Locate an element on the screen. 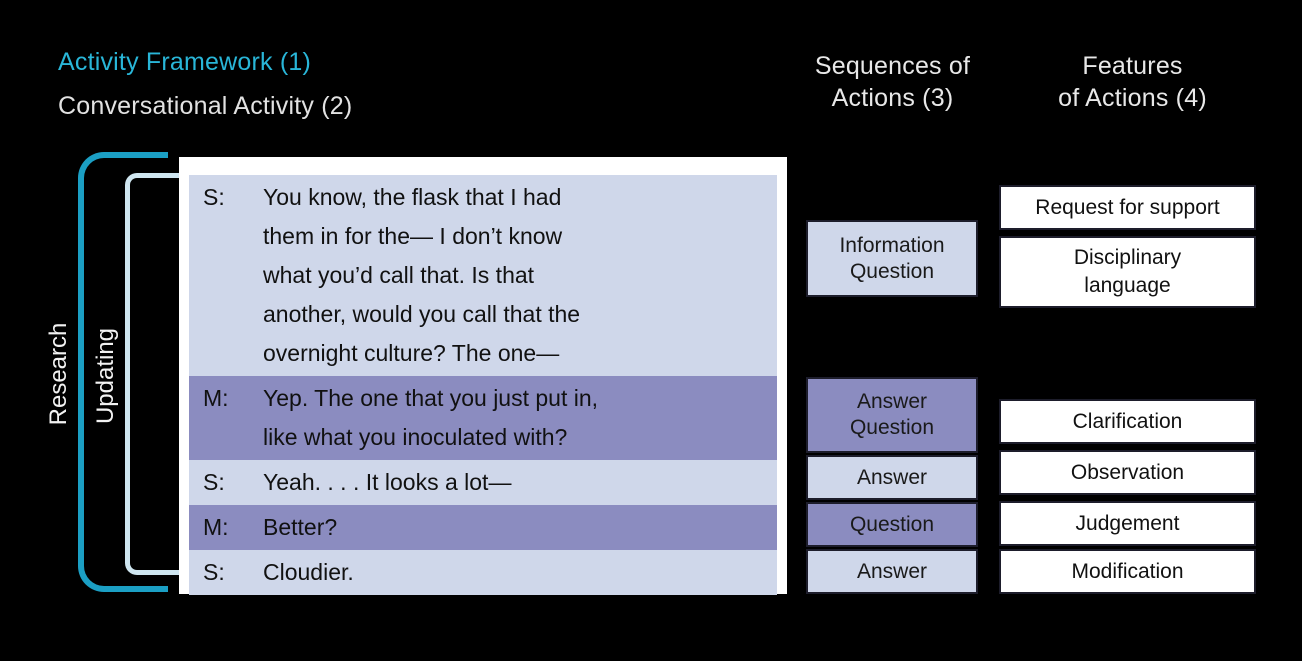  label-updating: Updating is located at coordinates (105, 376).